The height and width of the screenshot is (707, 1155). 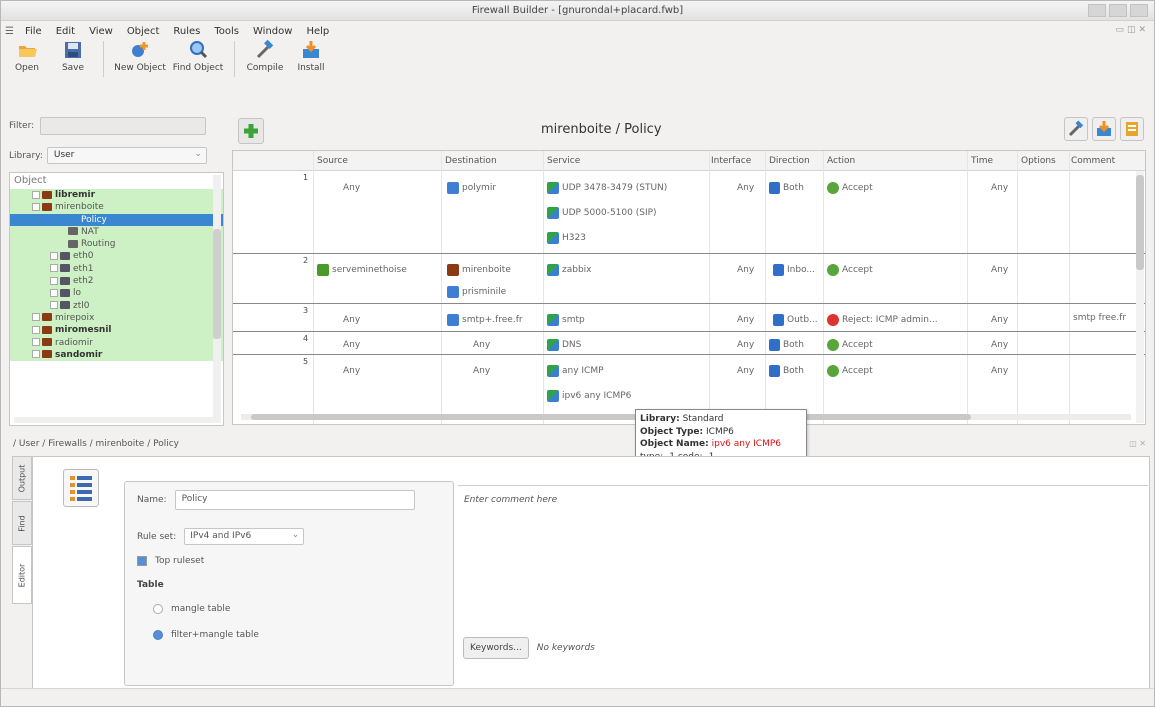 I want to click on tree-item: eth2, so click(x=116, y=281).